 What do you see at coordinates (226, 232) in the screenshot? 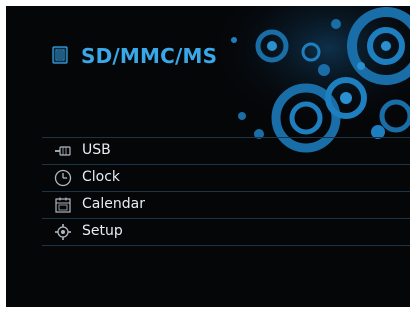
I see `menu-item-setup: Setup` at bounding box center [226, 232].